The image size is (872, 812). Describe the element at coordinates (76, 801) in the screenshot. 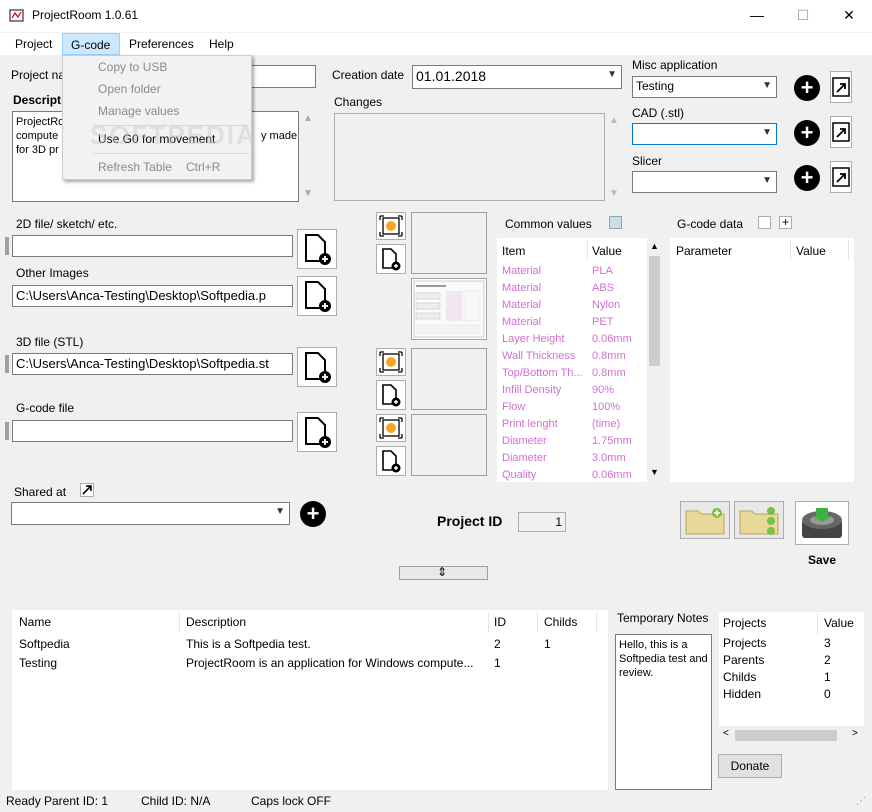

I see `status-parent-id: Parent ID: 1` at that location.